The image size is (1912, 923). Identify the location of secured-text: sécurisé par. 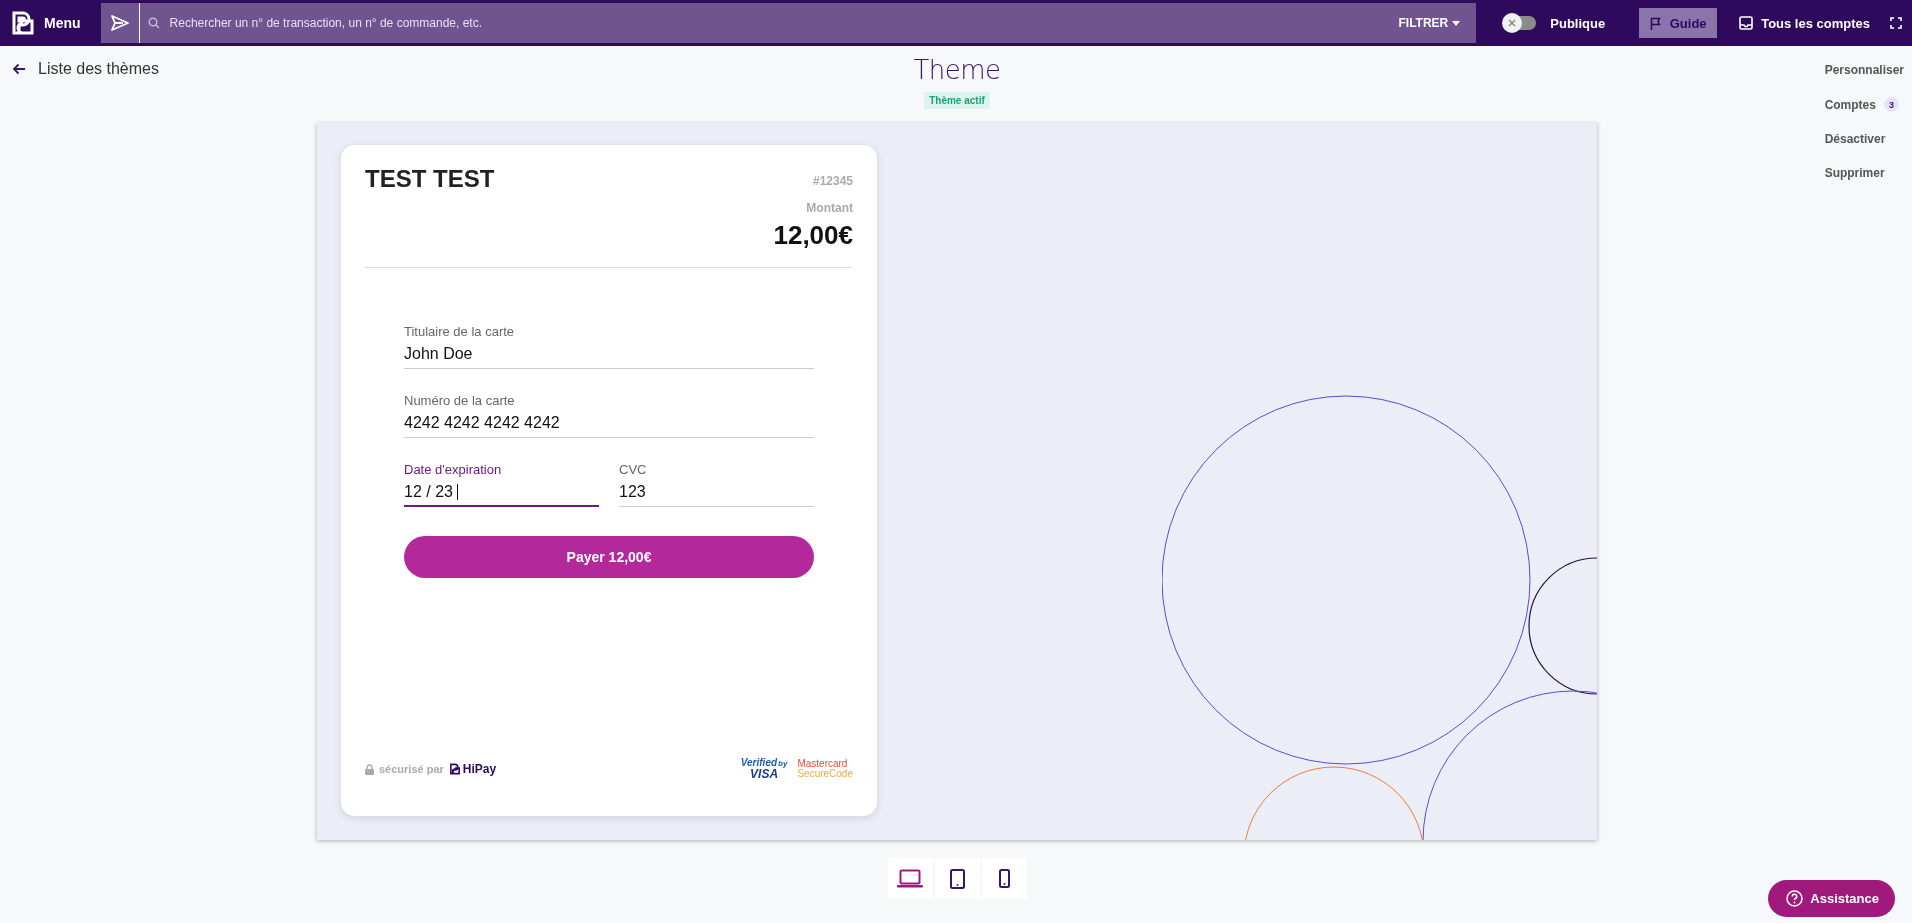
(411, 769).